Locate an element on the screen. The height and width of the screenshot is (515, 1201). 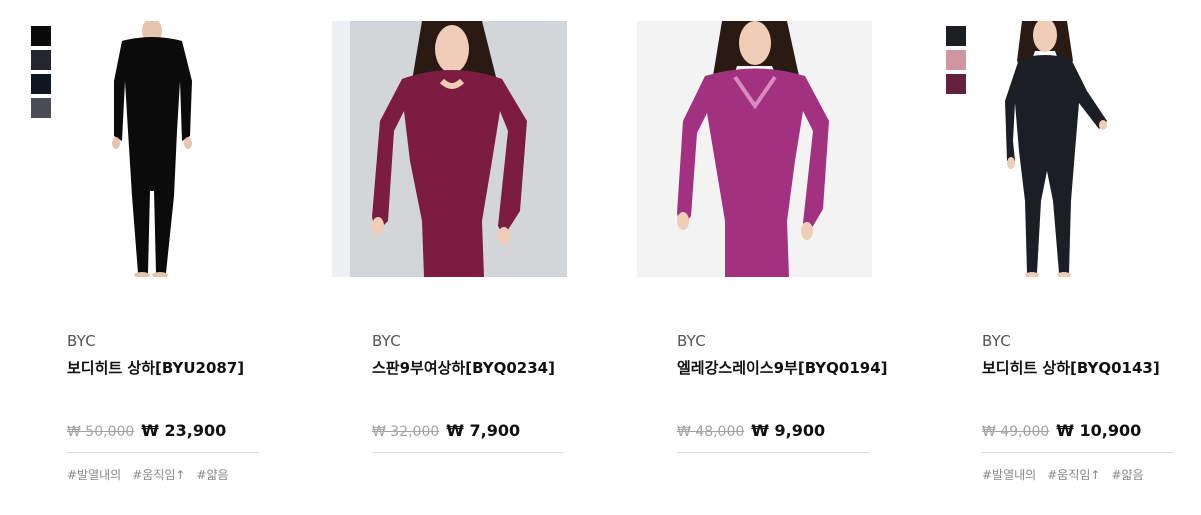
price-row: ₩ 48,000 ₩ 9,900 is located at coordinates (751, 430).